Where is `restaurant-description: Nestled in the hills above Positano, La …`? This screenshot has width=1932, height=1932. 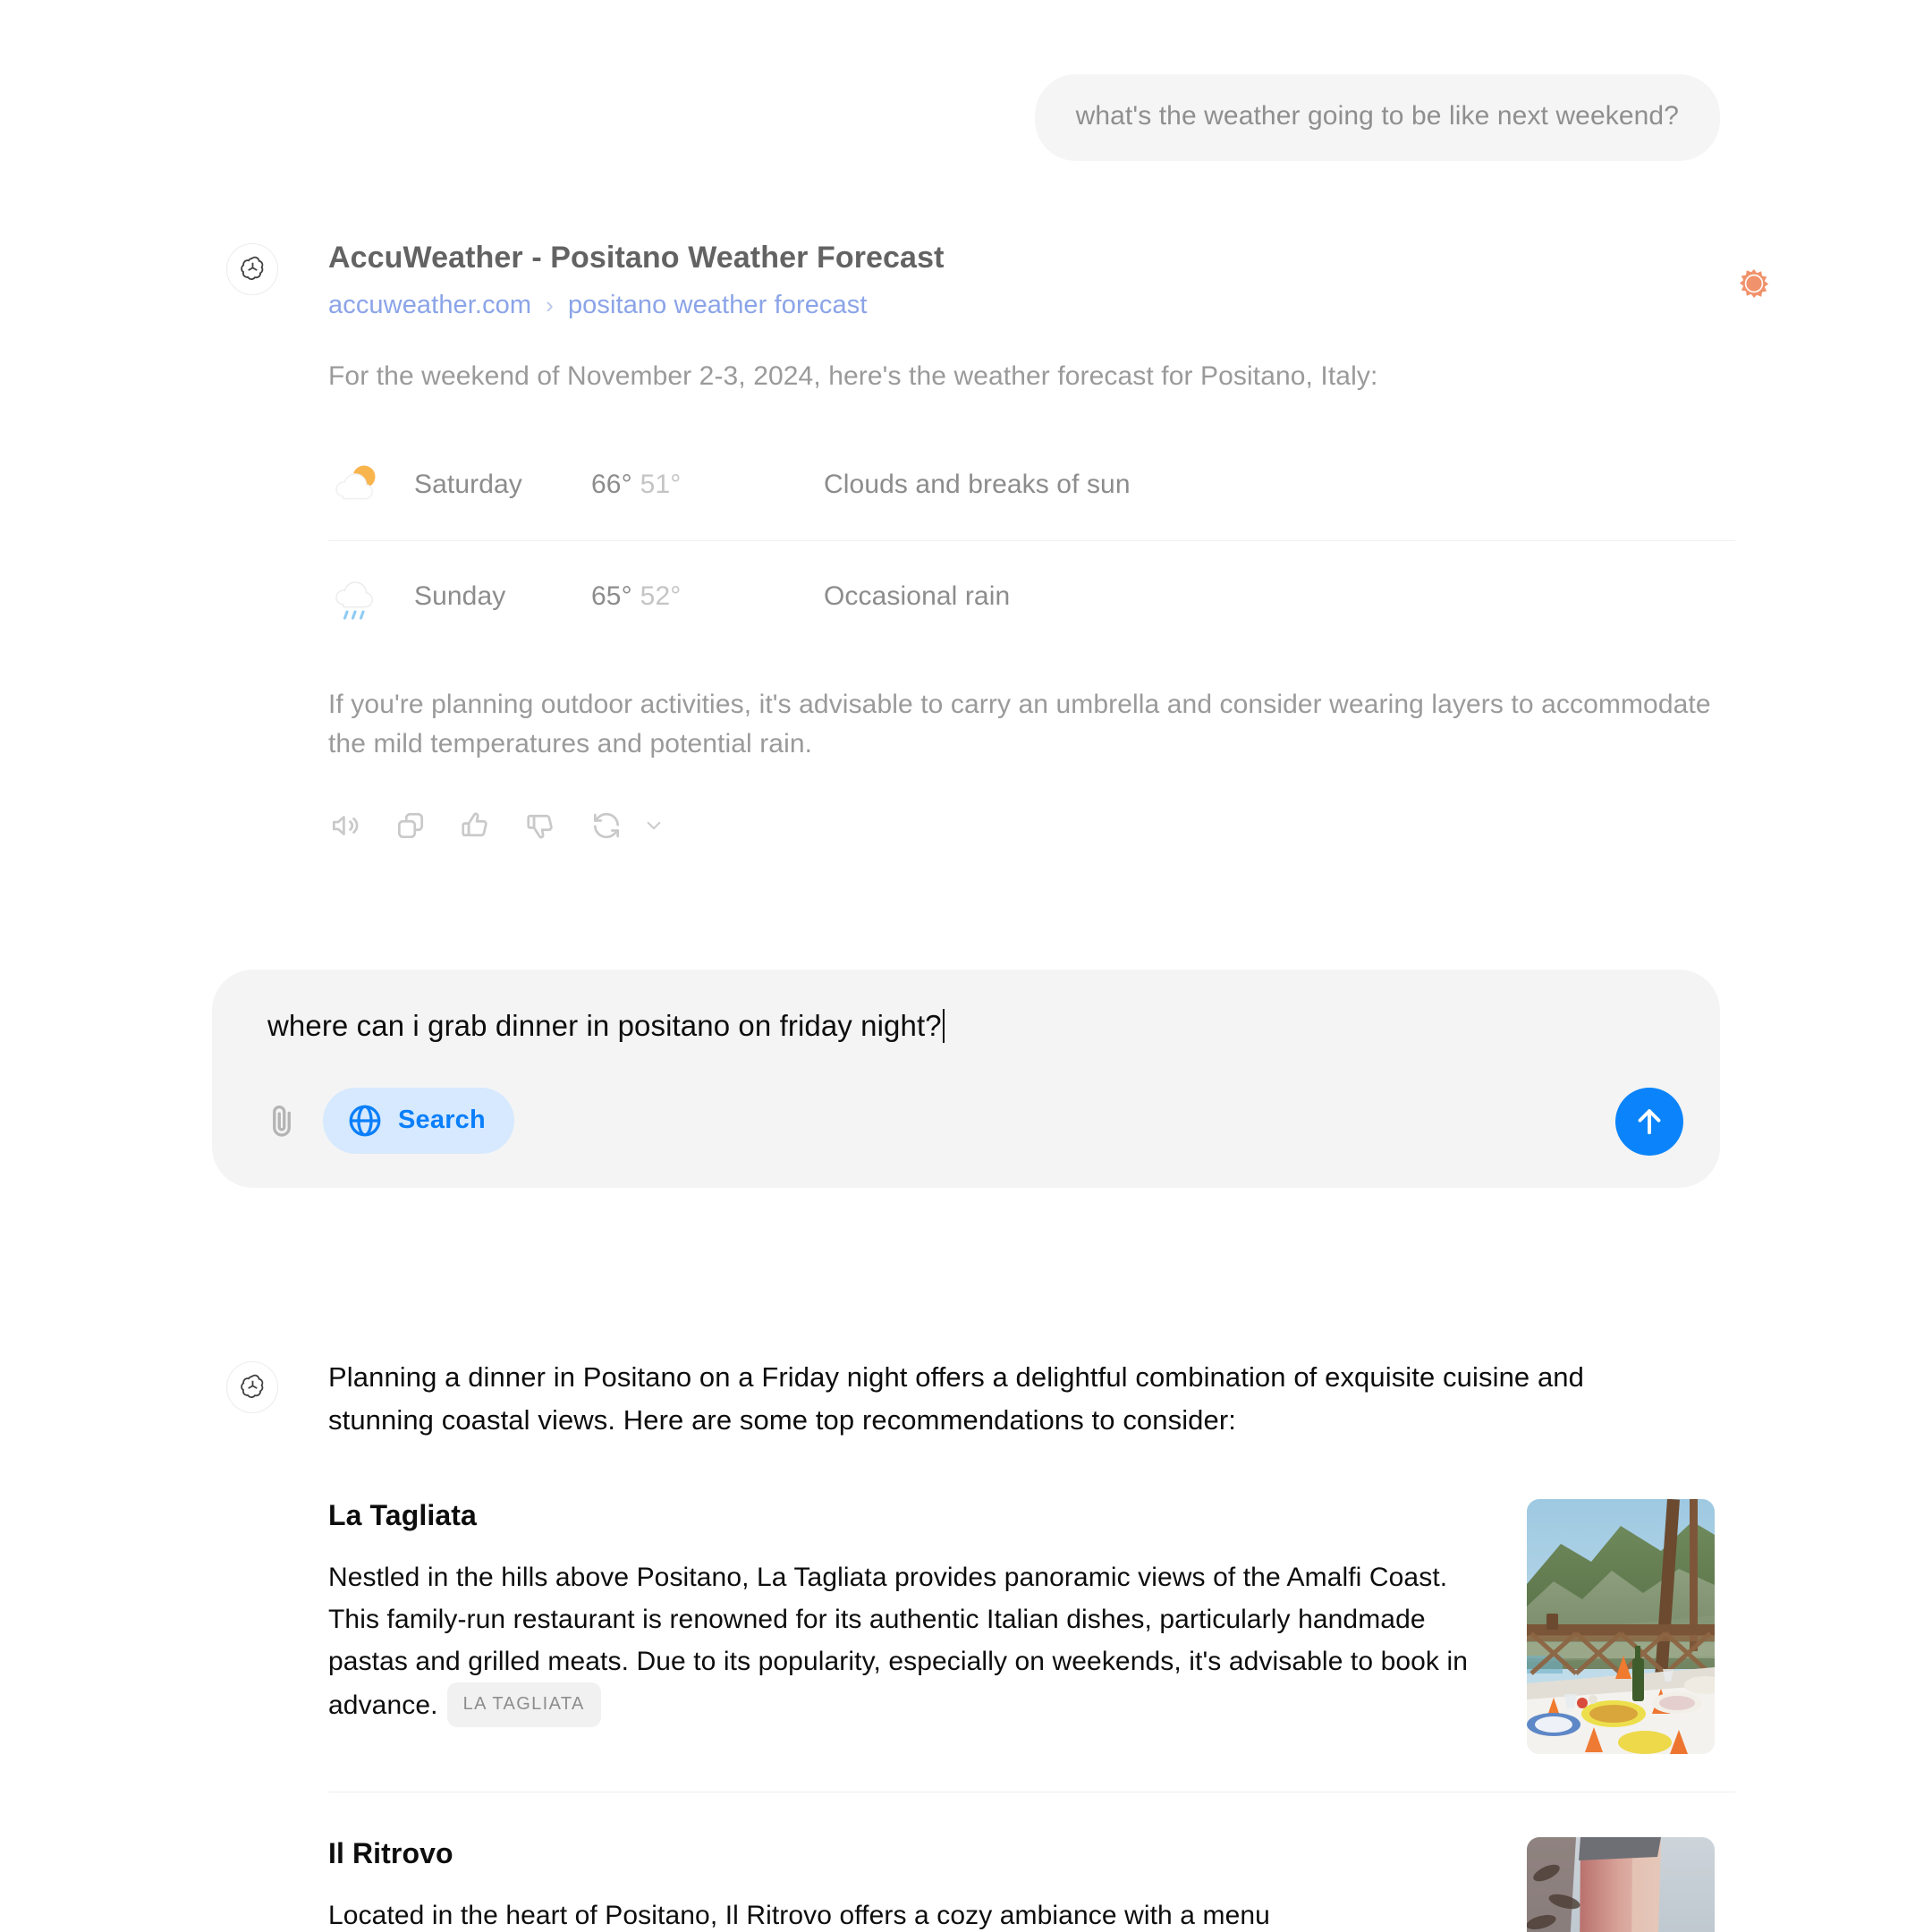 restaurant-description: Nestled in the hills above Positano, La … is located at coordinates (909, 1642).